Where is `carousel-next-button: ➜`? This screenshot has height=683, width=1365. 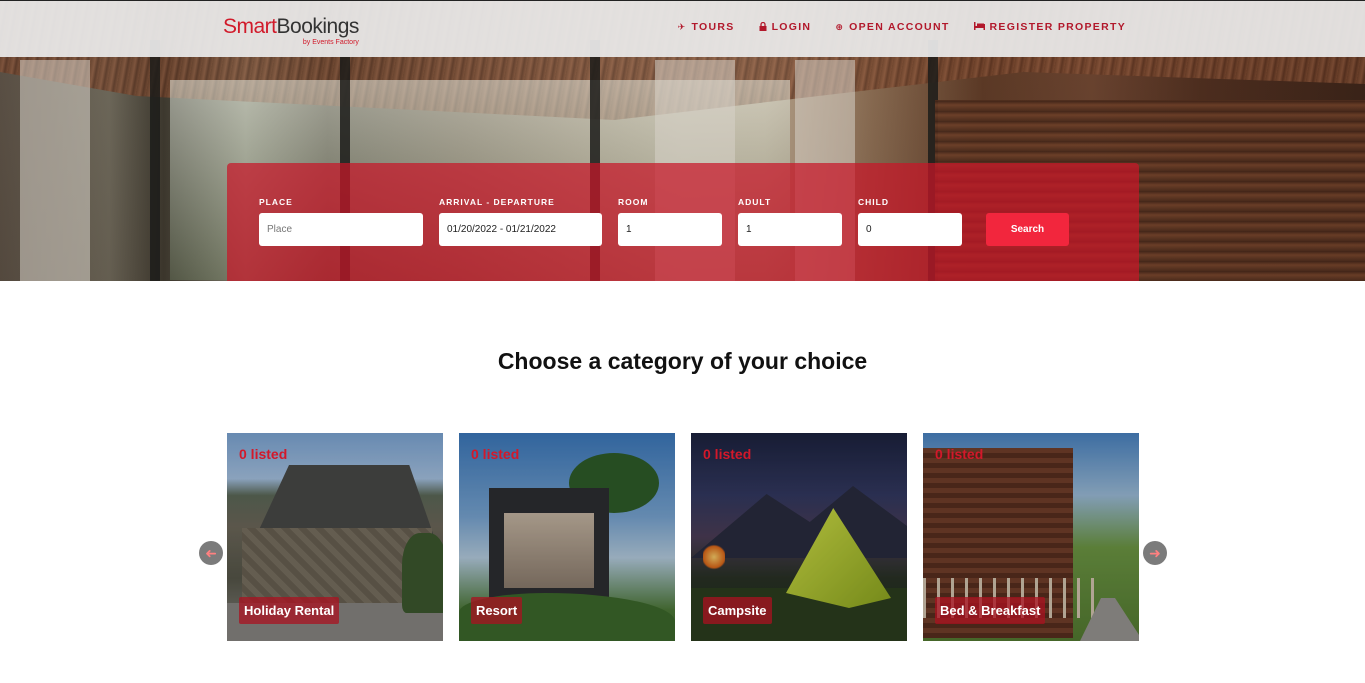 carousel-next-button: ➜ is located at coordinates (1155, 553).